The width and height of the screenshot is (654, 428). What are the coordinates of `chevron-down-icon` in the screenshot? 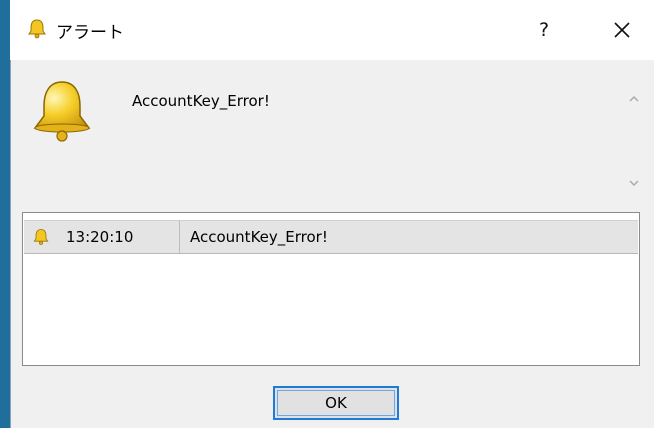 It's located at (634, 183).